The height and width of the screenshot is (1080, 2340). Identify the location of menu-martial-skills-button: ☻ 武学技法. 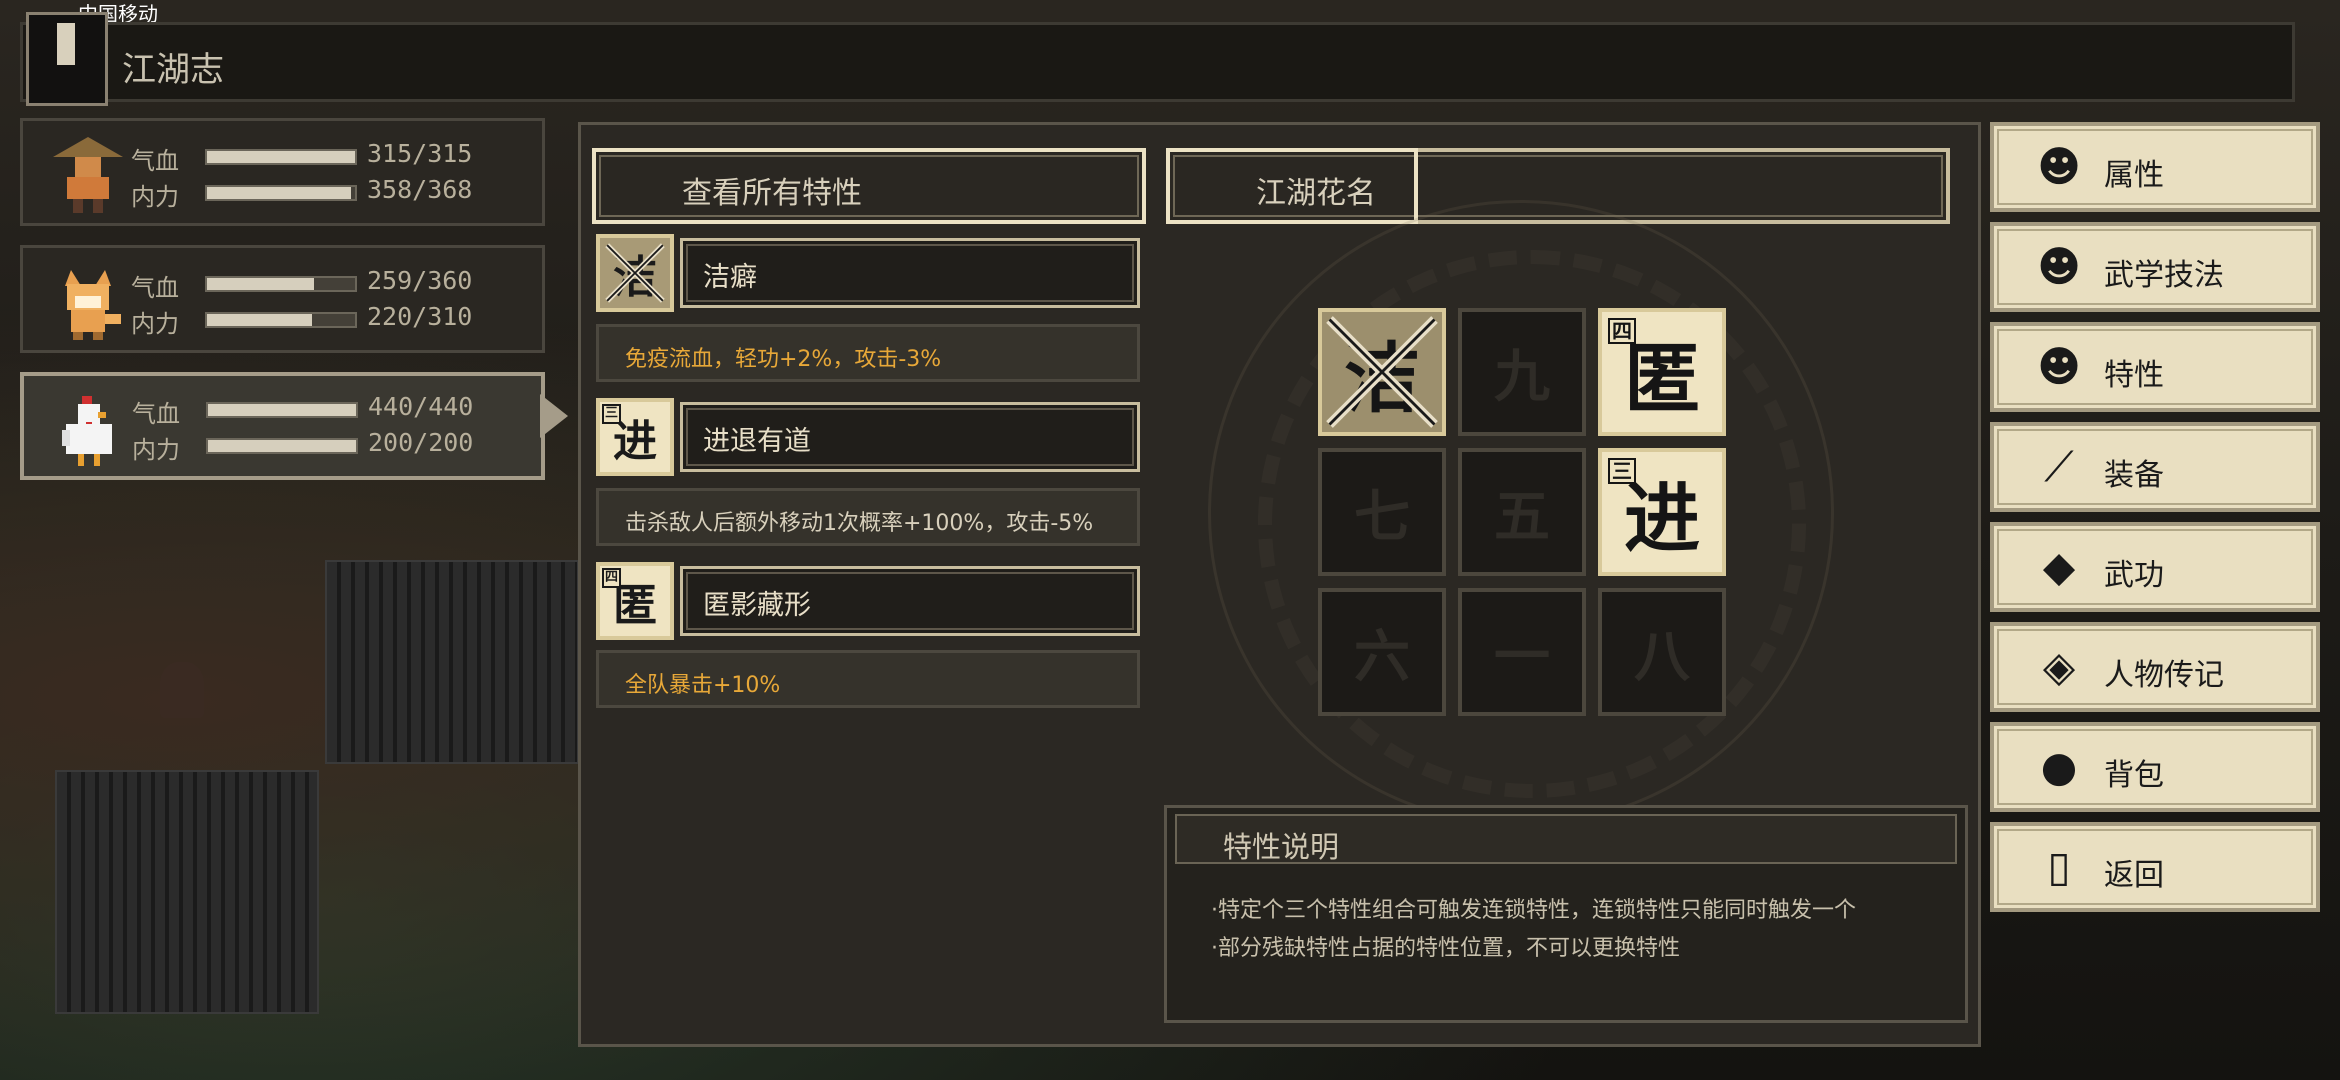
(2155, 267).